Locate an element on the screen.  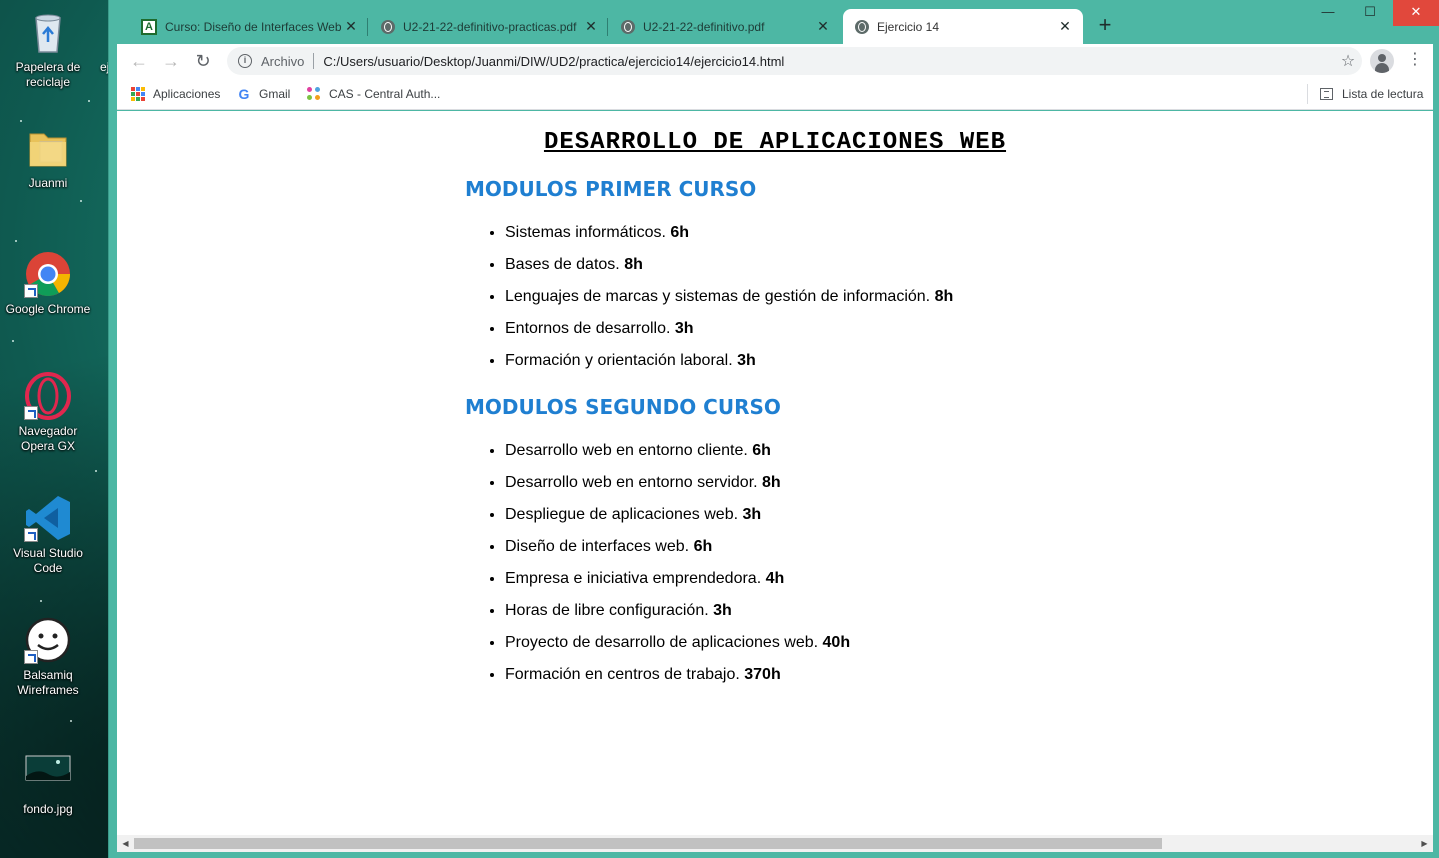
tab-title: Curso: Diseño de Interfaces Web is located at coordinates (253, 26).